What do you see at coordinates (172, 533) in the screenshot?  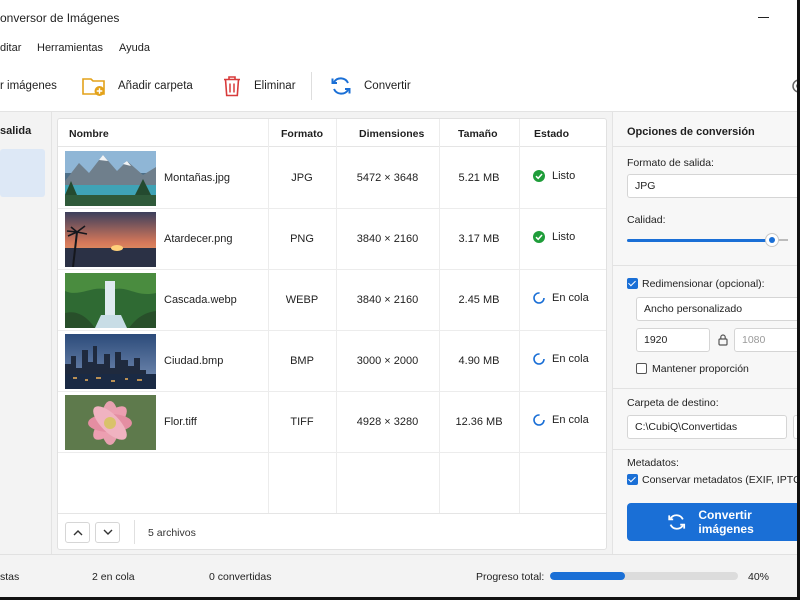 I see `file-count: 5 archivos` at bounding box center [172, 533].